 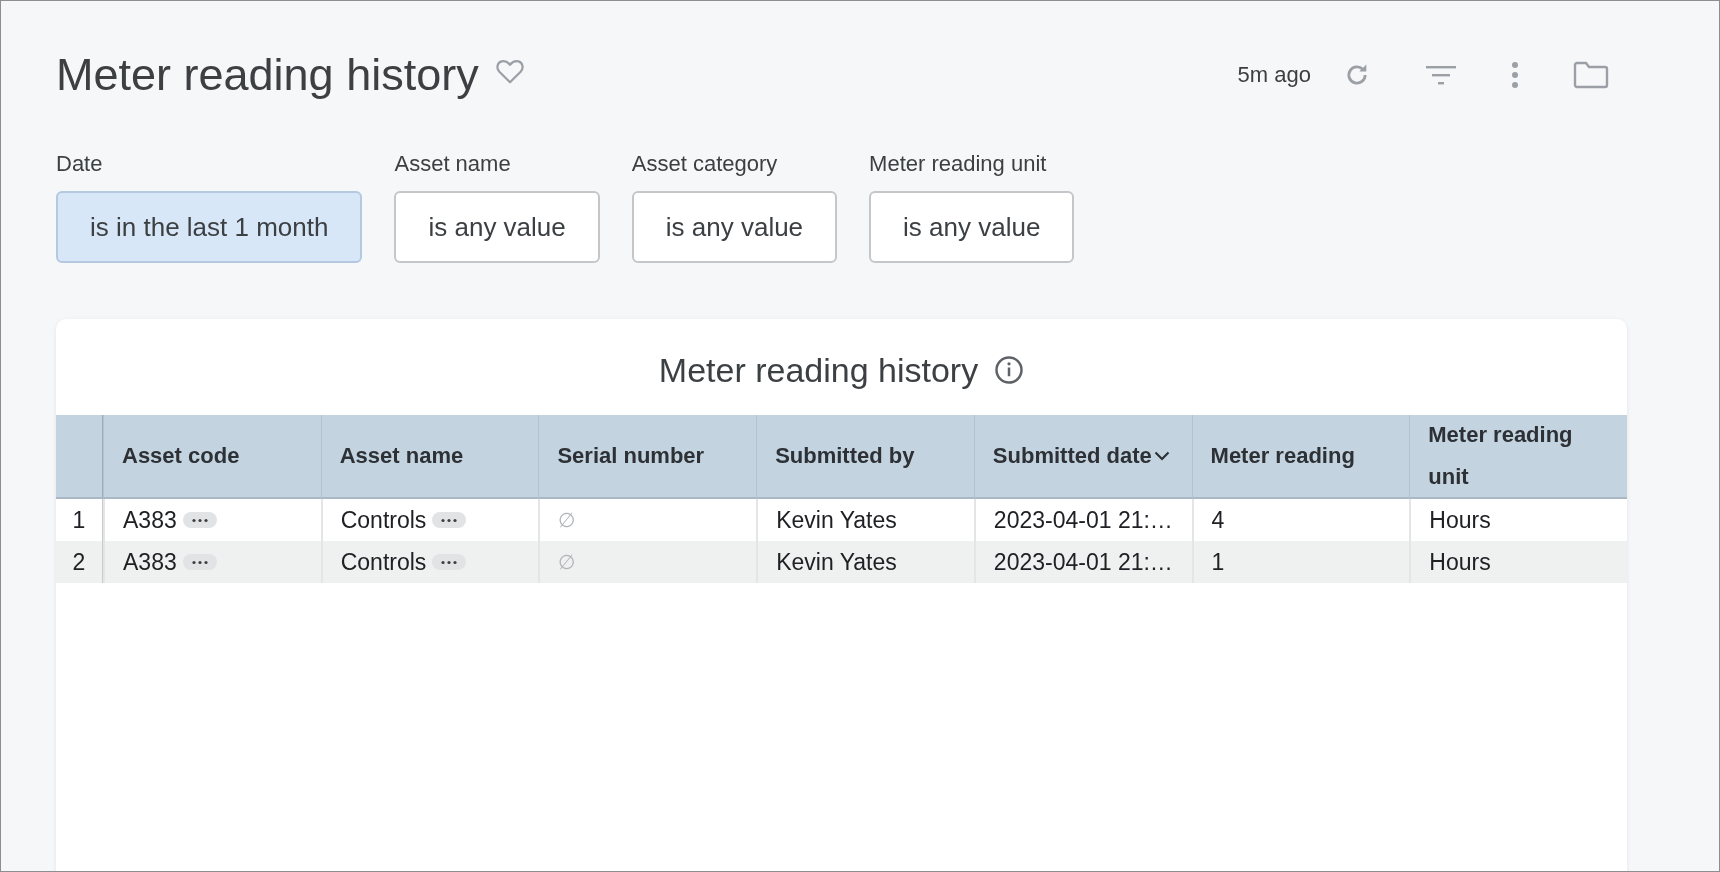 I want to click on column-header: Asset name, so click(x=429, y=457).